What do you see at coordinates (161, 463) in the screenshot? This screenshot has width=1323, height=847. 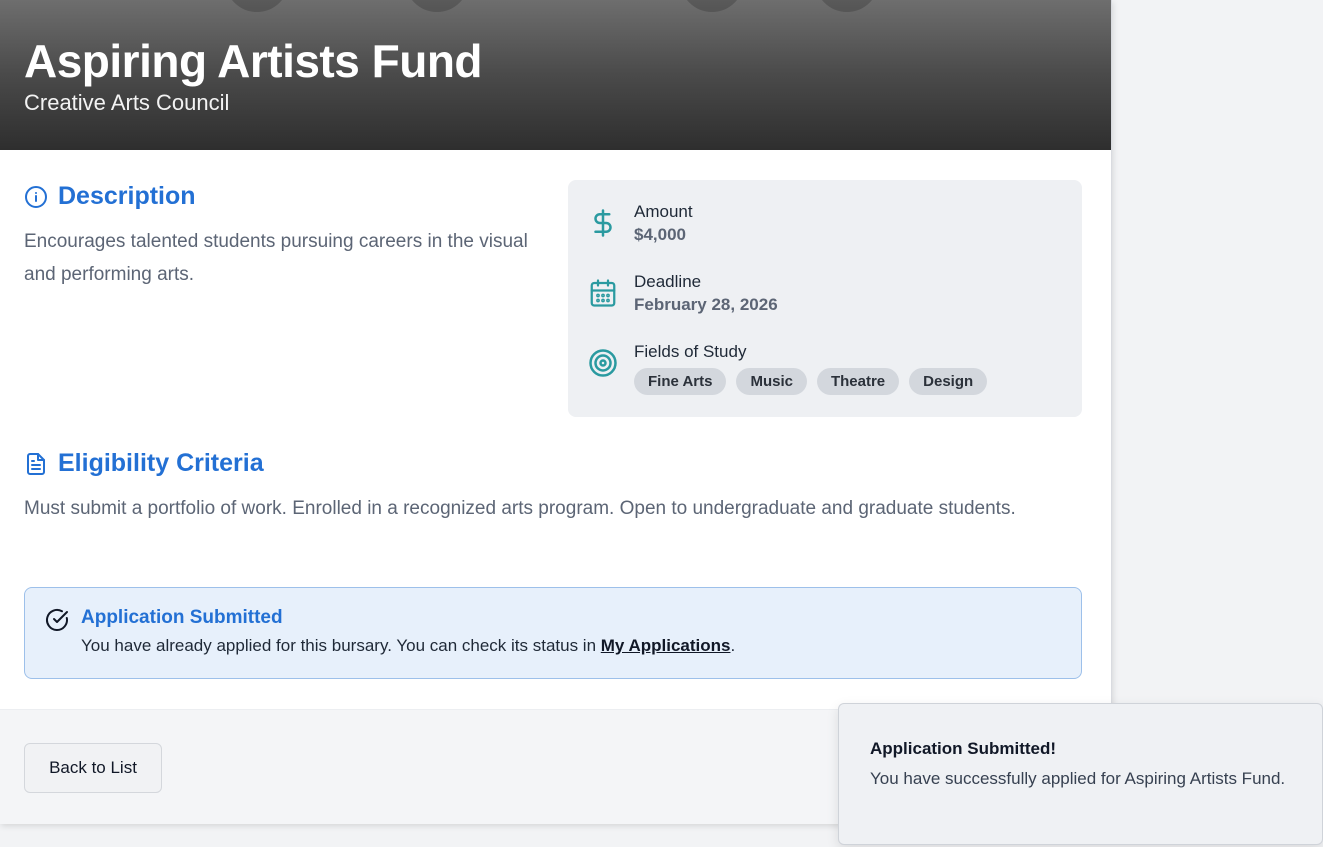 I see `eligibility-title: Eligibility Criteria` at bounding box center [161, 463].